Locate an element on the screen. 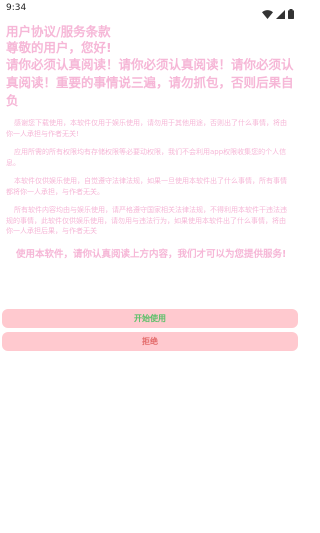 The height and width of the screenshot is (533, 320). status-icons is located at coordinates (278, 13).